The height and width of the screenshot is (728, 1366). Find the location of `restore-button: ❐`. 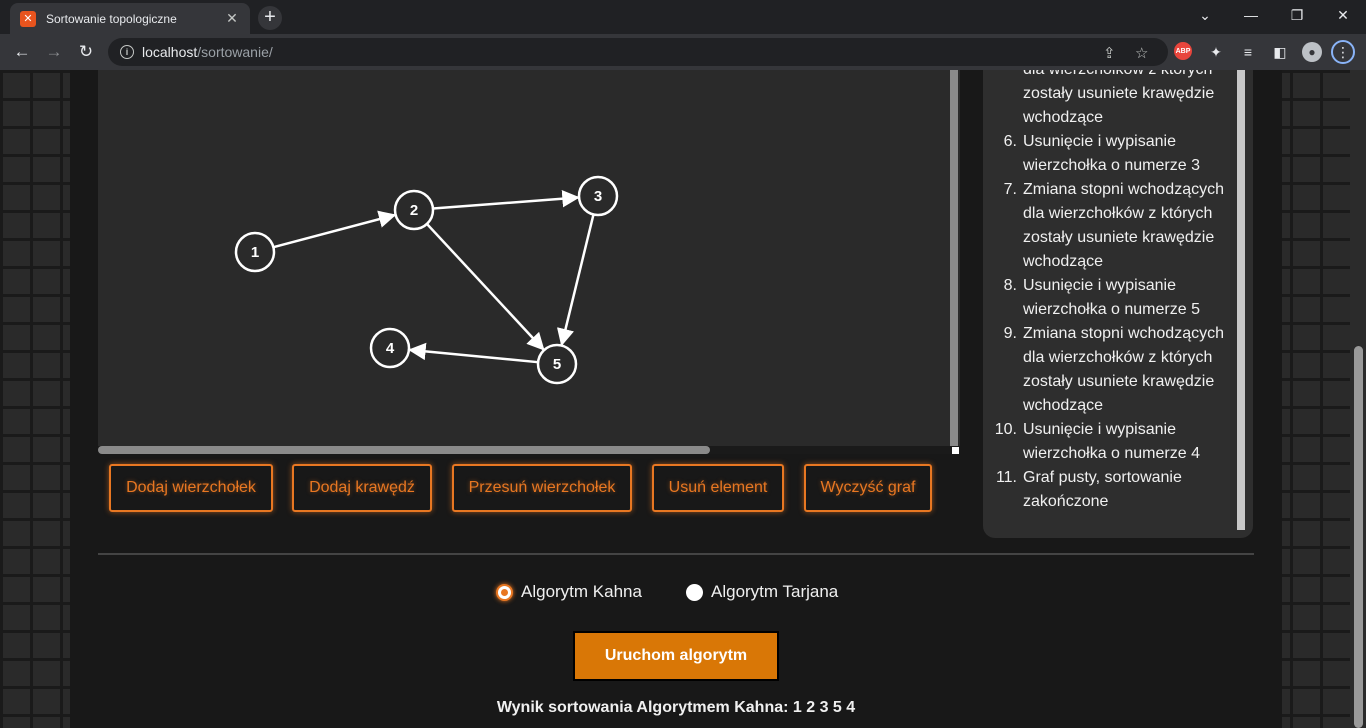

restore-button: ❐ is located at coordinates (1297, 15).